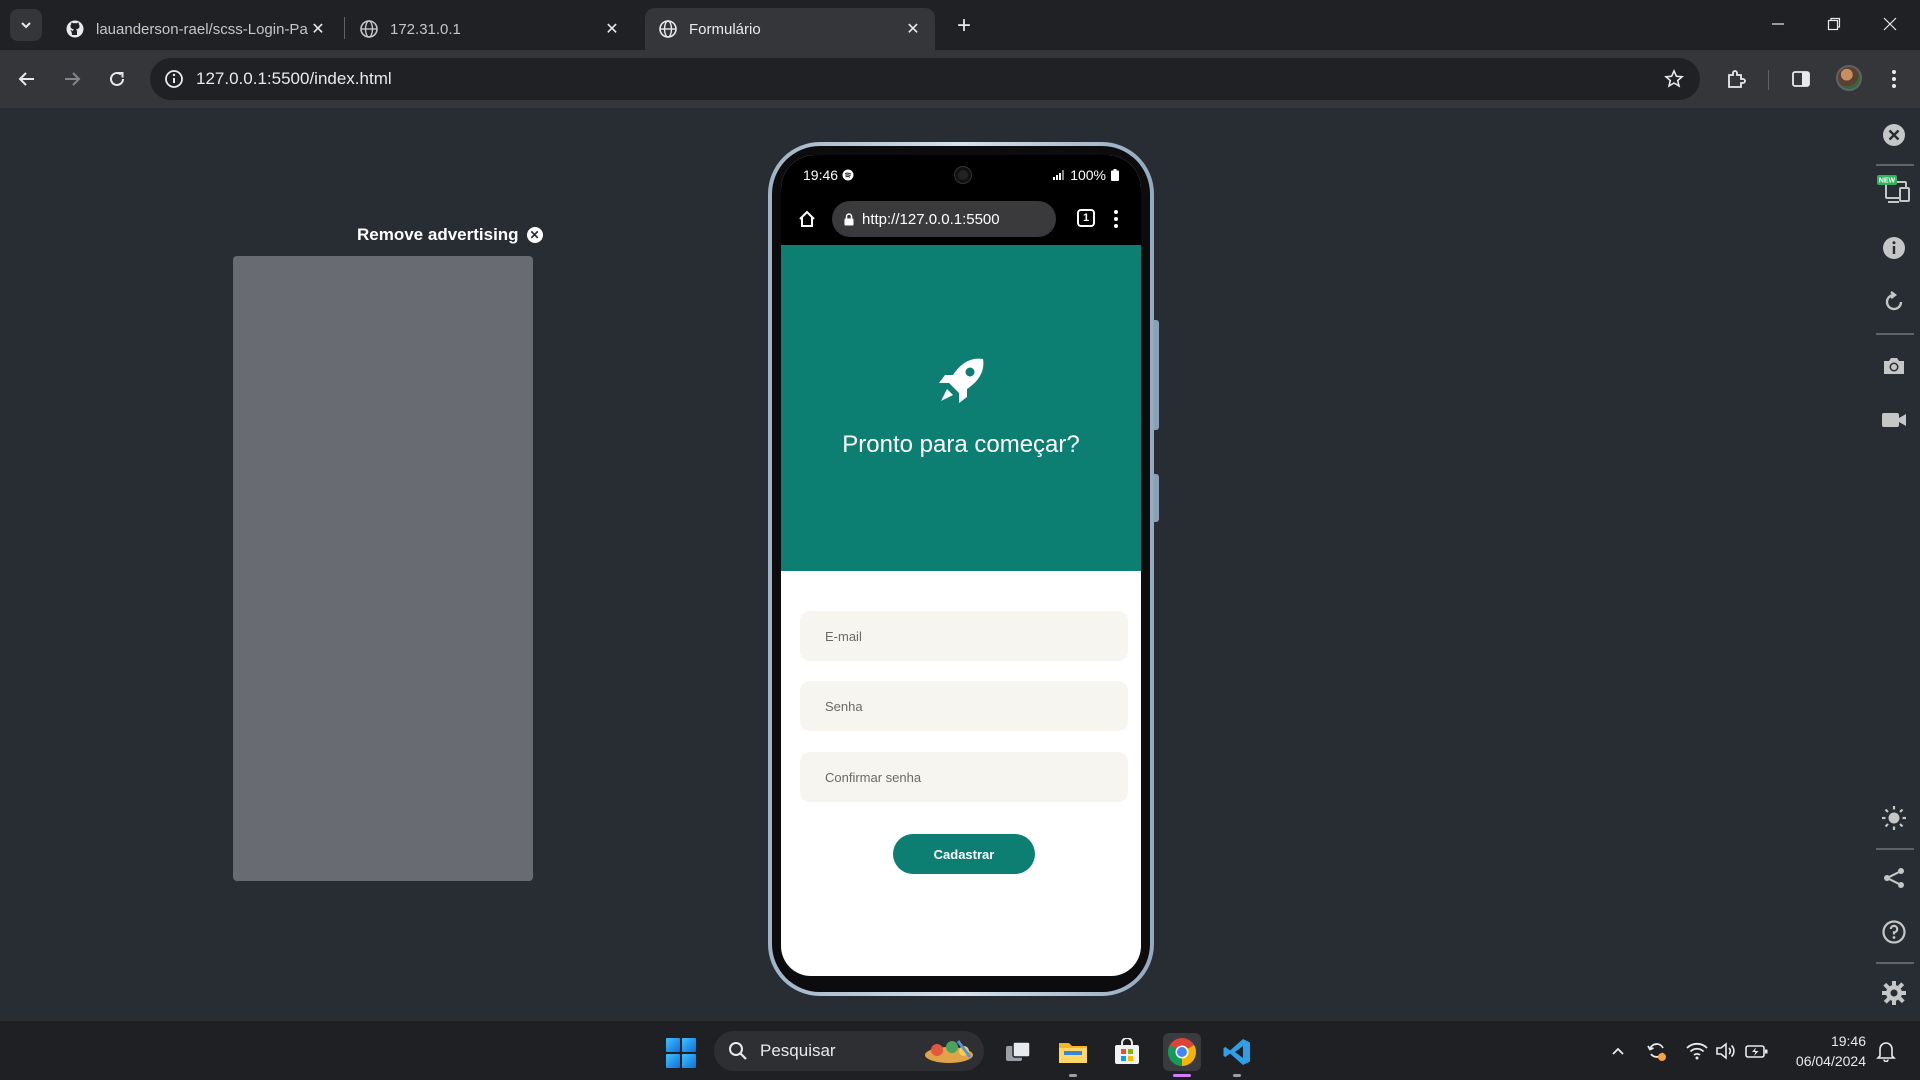  Describe the element at coordinates (425, 29) in the screenshot. I see `tab-title: 172.31.0.1` at that location.